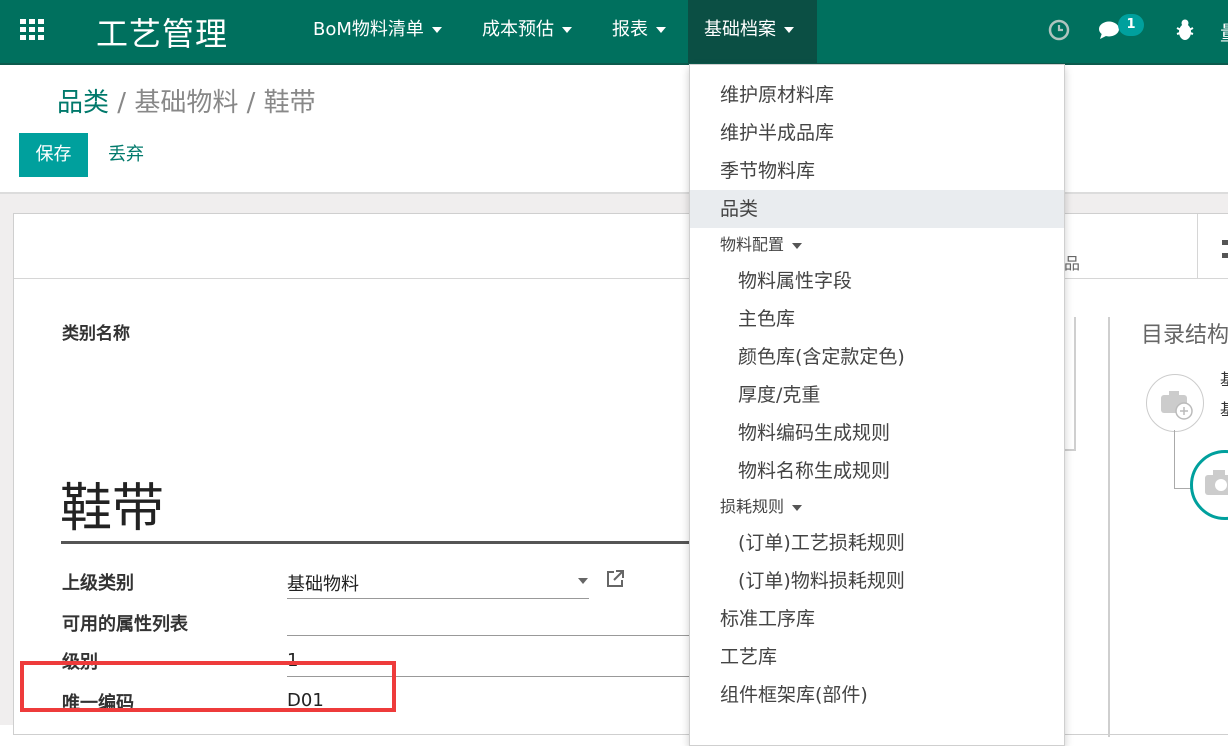 This screenshot has height=746, width=1228. What do you see at coordinates (381, 542) in the screenshot?
I see `title-underline` at bounding box center [381, 542].